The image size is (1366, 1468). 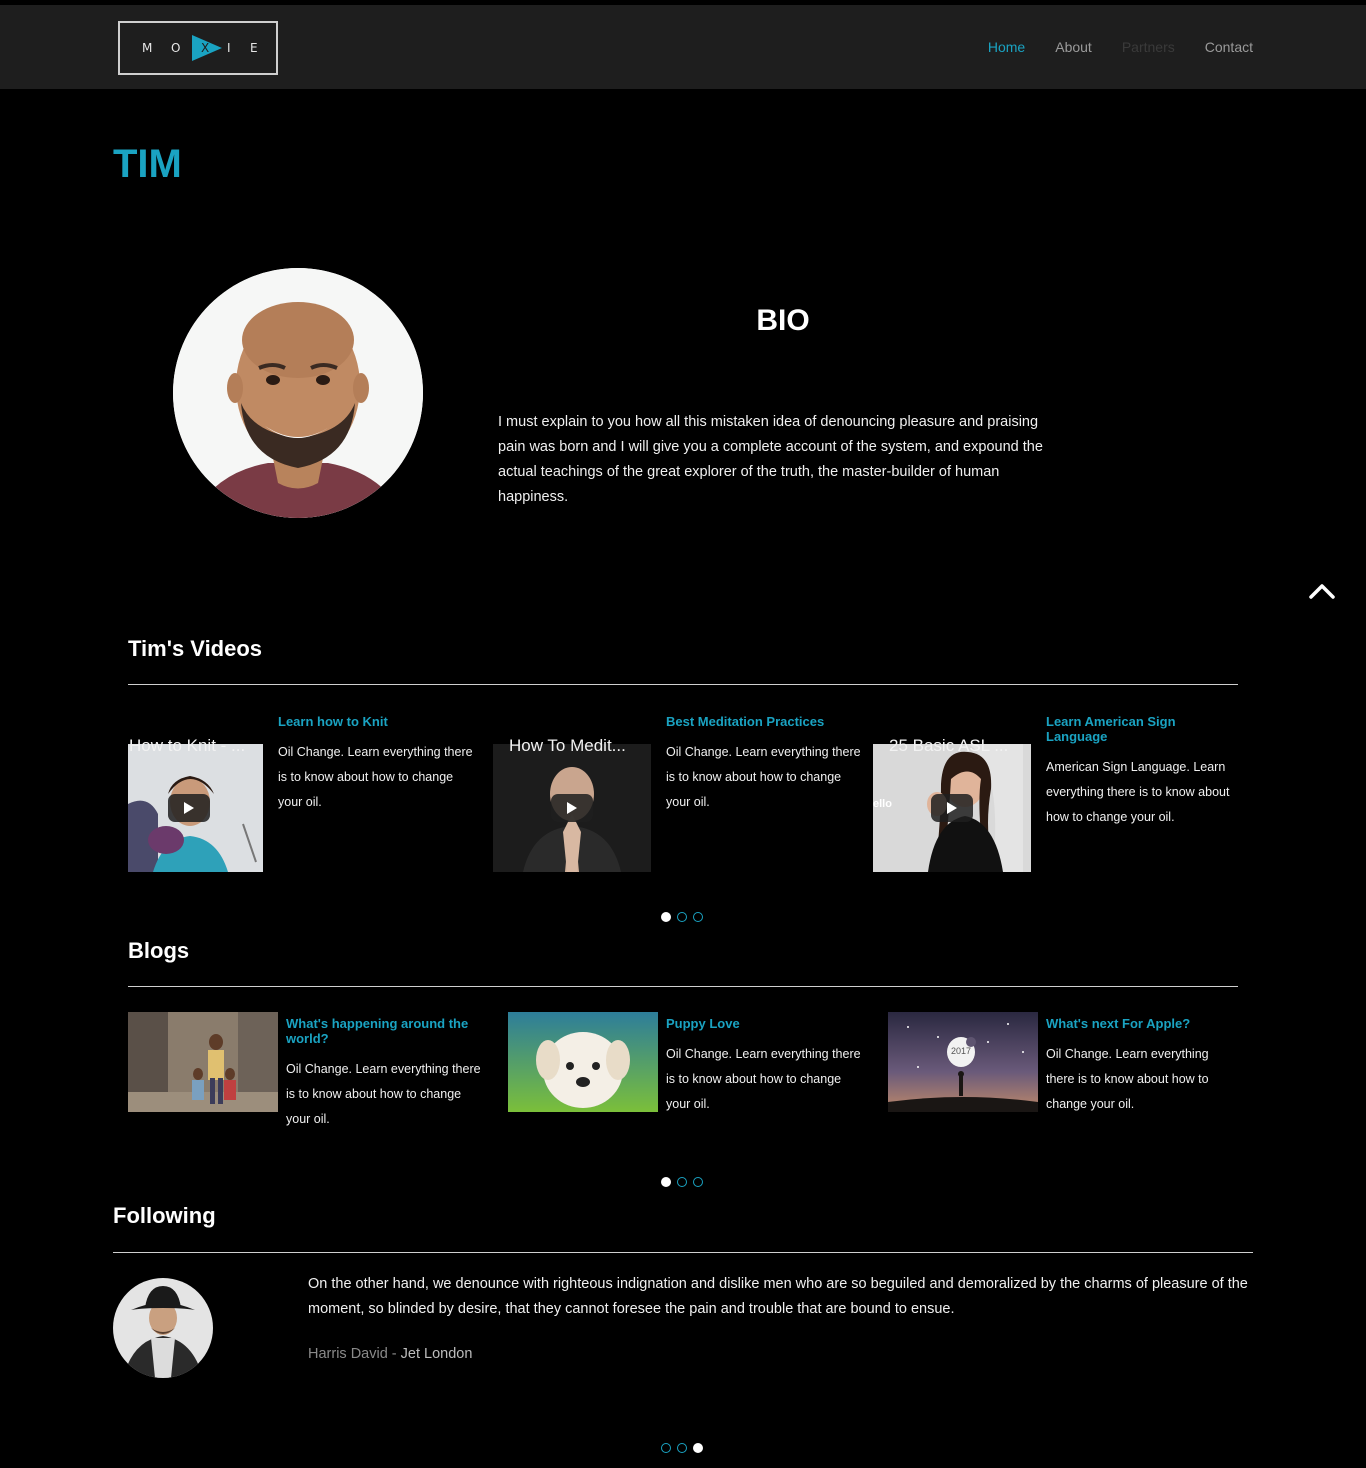 I want to click on logo-letter-o: O, so click(x=176, y=48).